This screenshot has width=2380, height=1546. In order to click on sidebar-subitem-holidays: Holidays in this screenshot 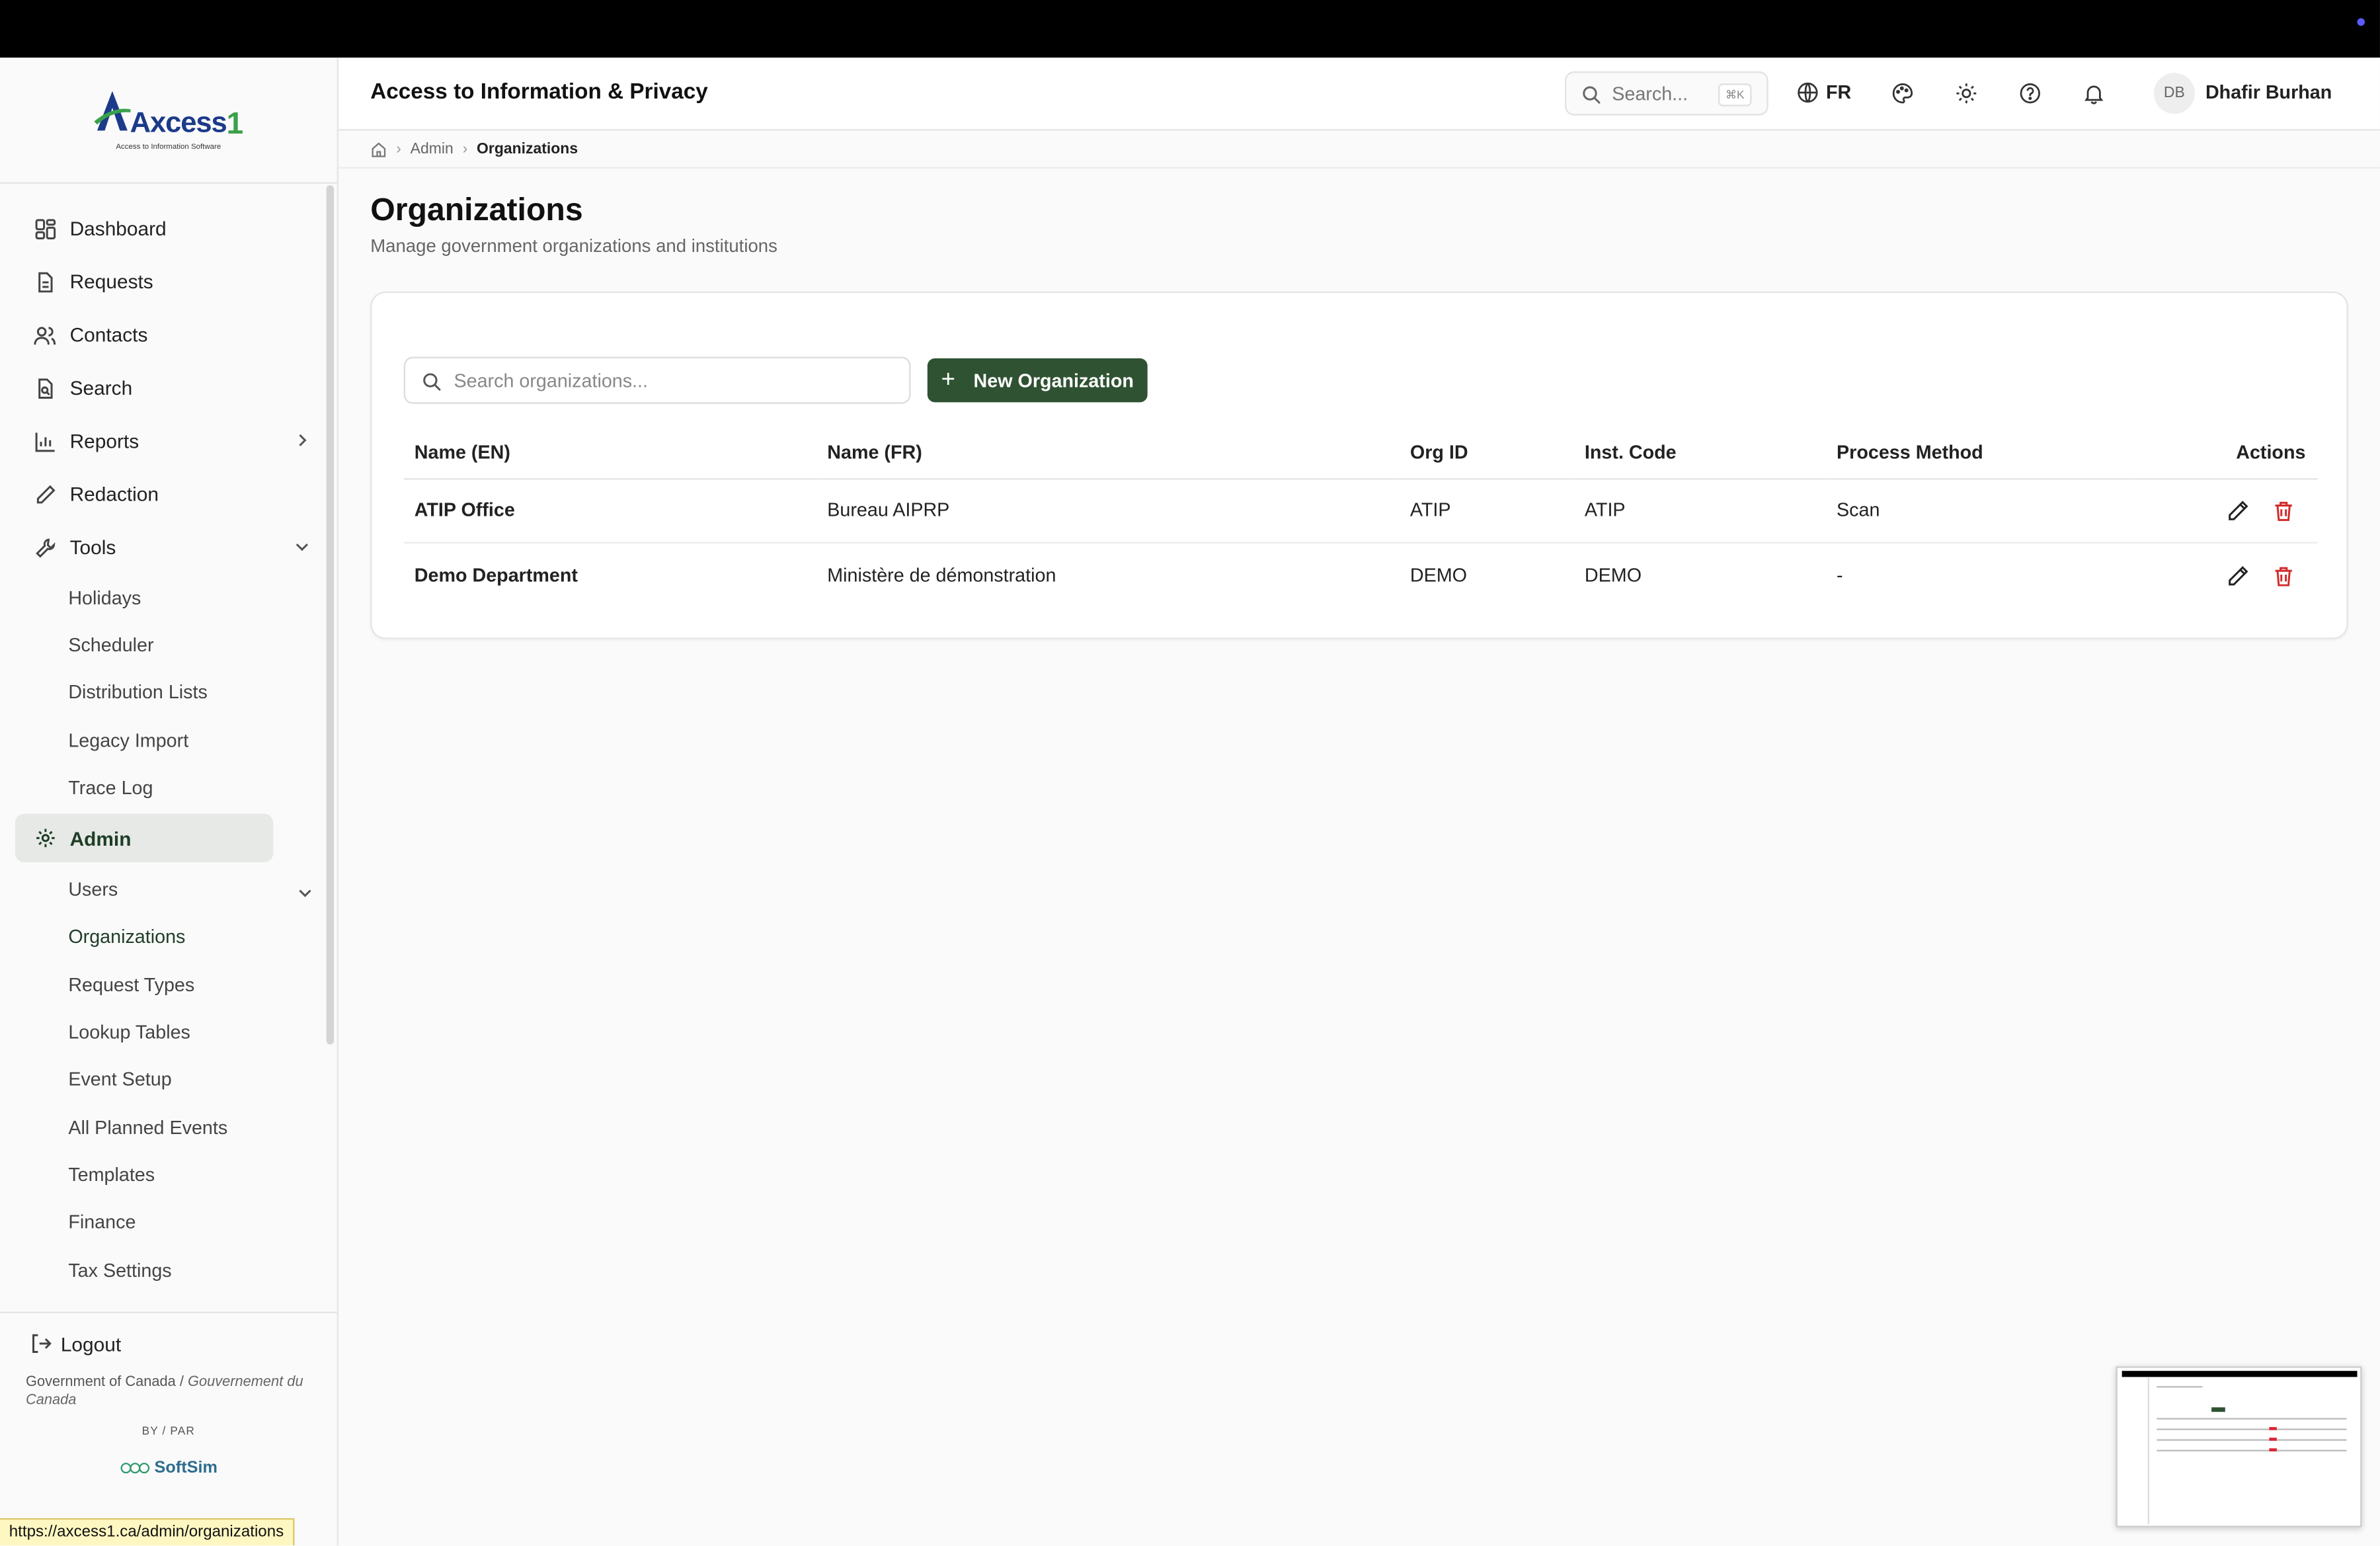, I will do `click(163, 598)`.